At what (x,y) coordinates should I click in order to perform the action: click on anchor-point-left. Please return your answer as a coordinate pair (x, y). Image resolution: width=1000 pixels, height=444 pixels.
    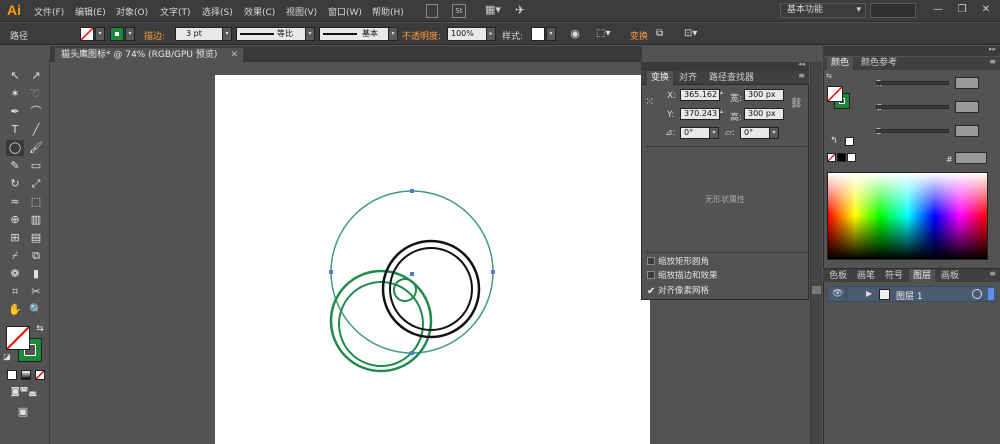
    Looking at the image, I should click on (331, 272).